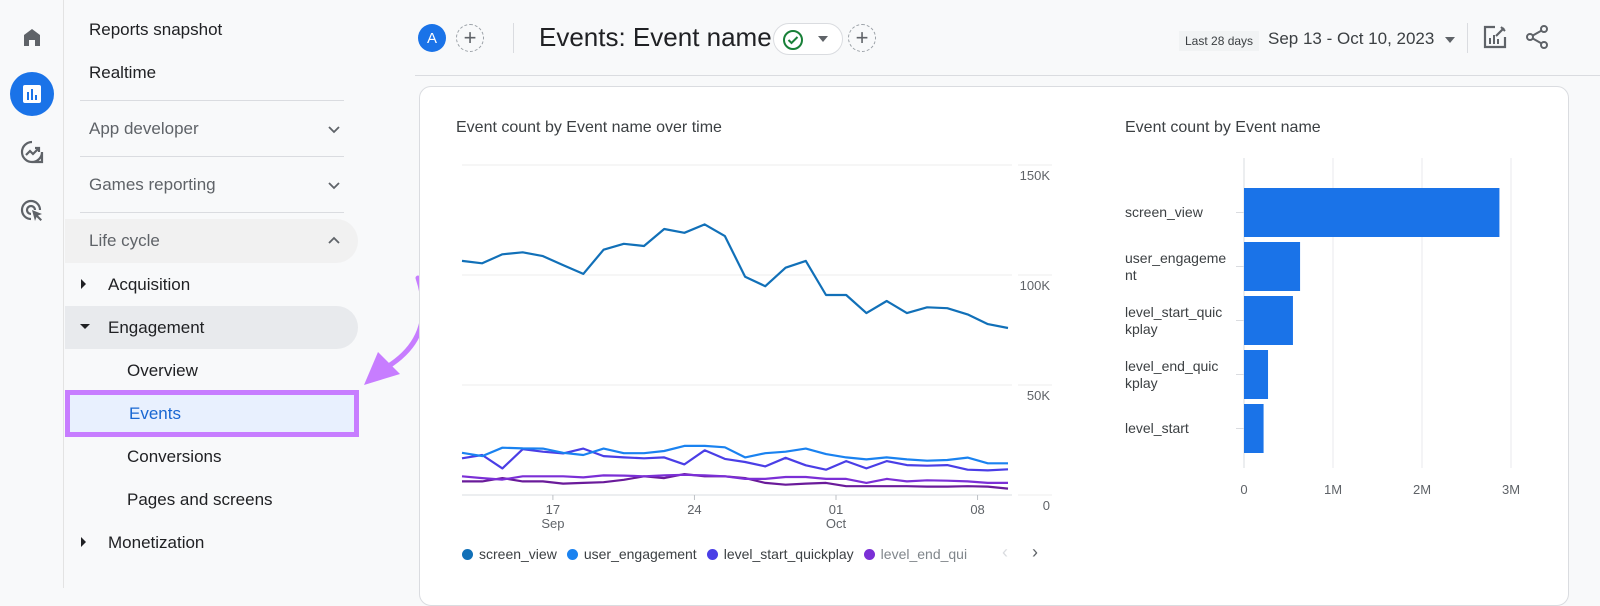 The image size is (1600, 606). I want to click on bar-category-label: level_end_quic kplay, so click(1182, 375).